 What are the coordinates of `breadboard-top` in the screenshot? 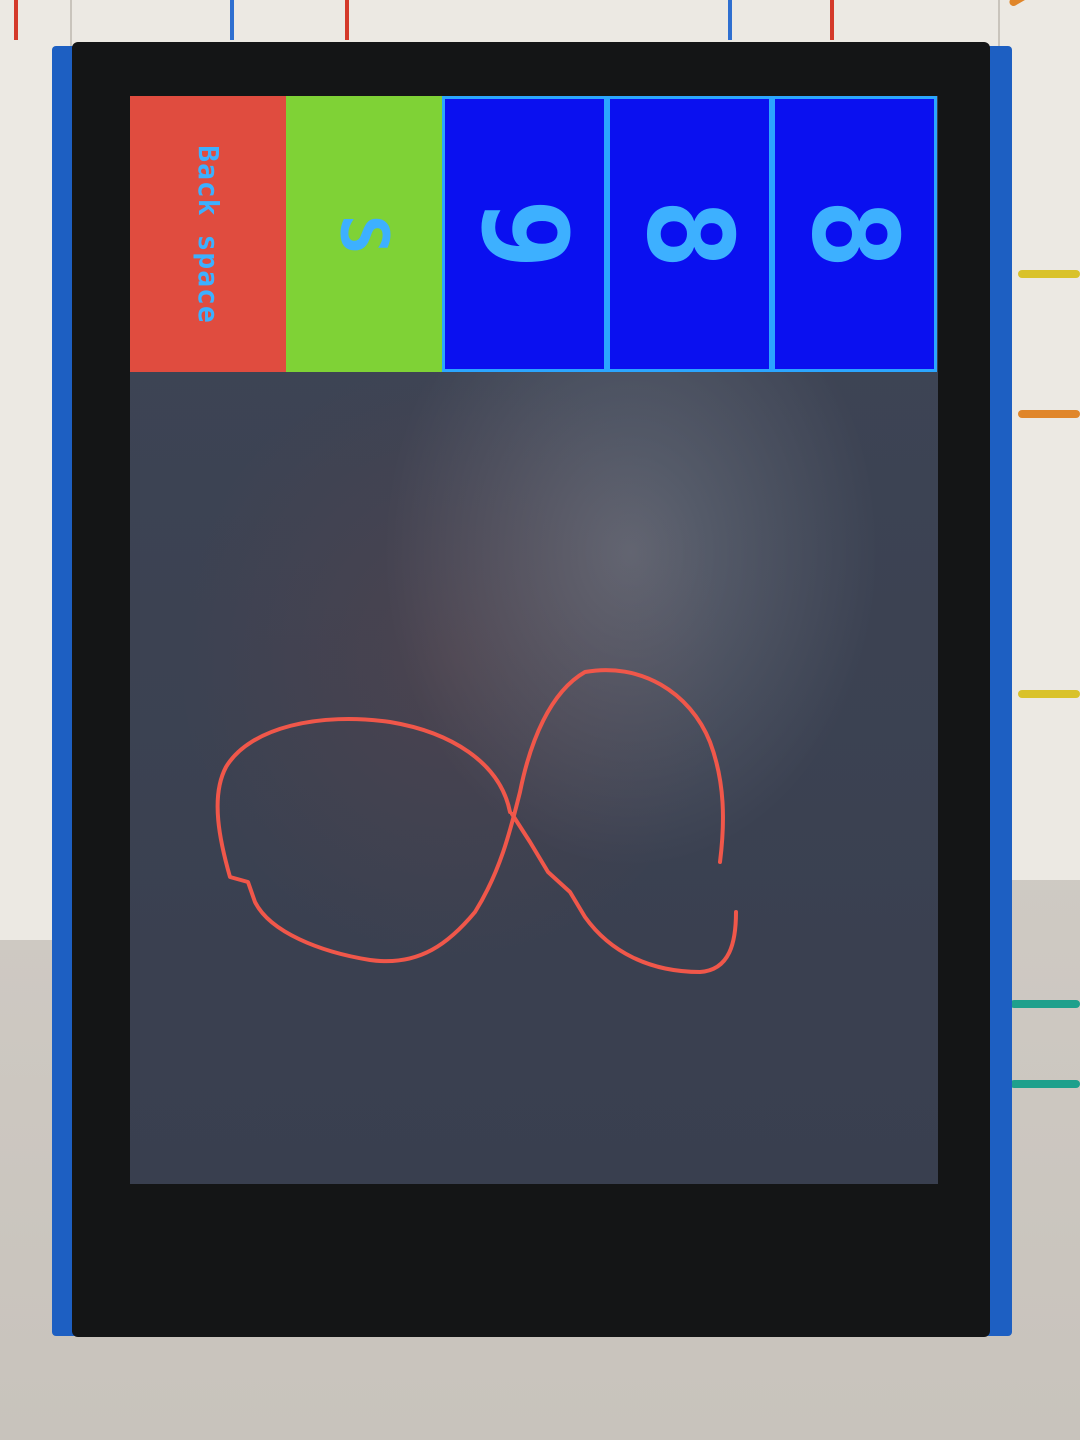 It's located at (540, 23).